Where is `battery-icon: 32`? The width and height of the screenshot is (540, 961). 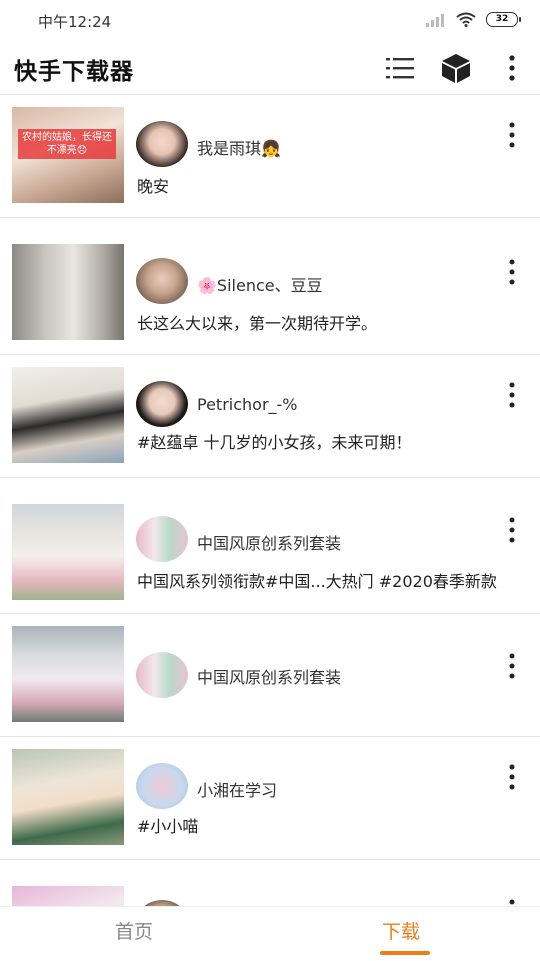 battery-icon: 32 is located at coordinates (503, 19).